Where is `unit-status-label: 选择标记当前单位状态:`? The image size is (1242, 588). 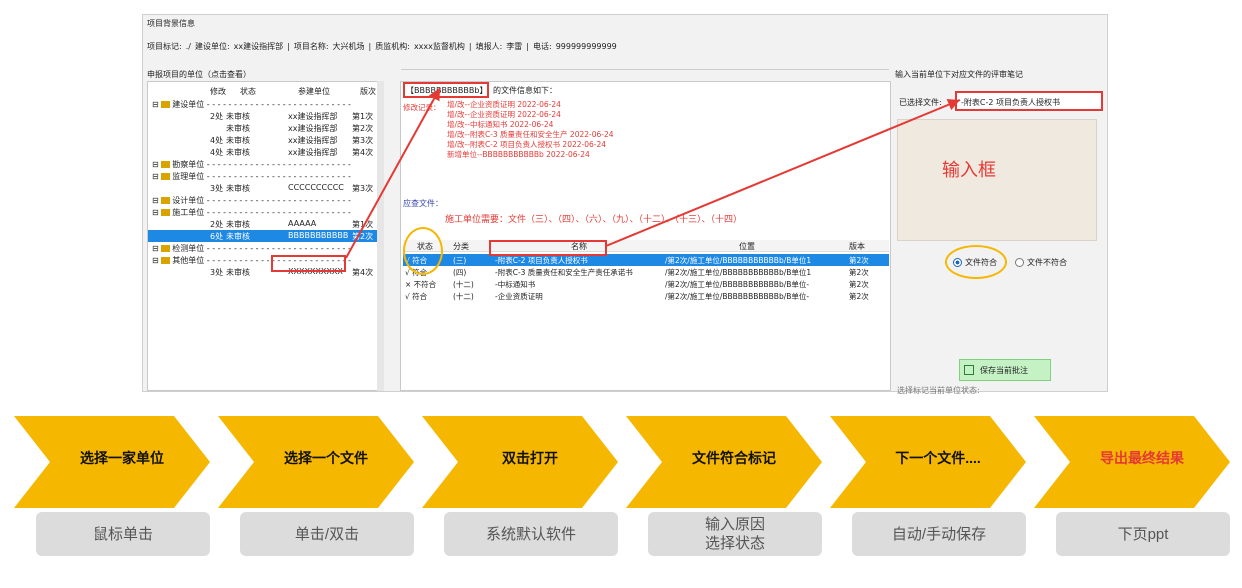 unit-status-label: 选择标记当前单位状态: is located at coordinates (938, 390).